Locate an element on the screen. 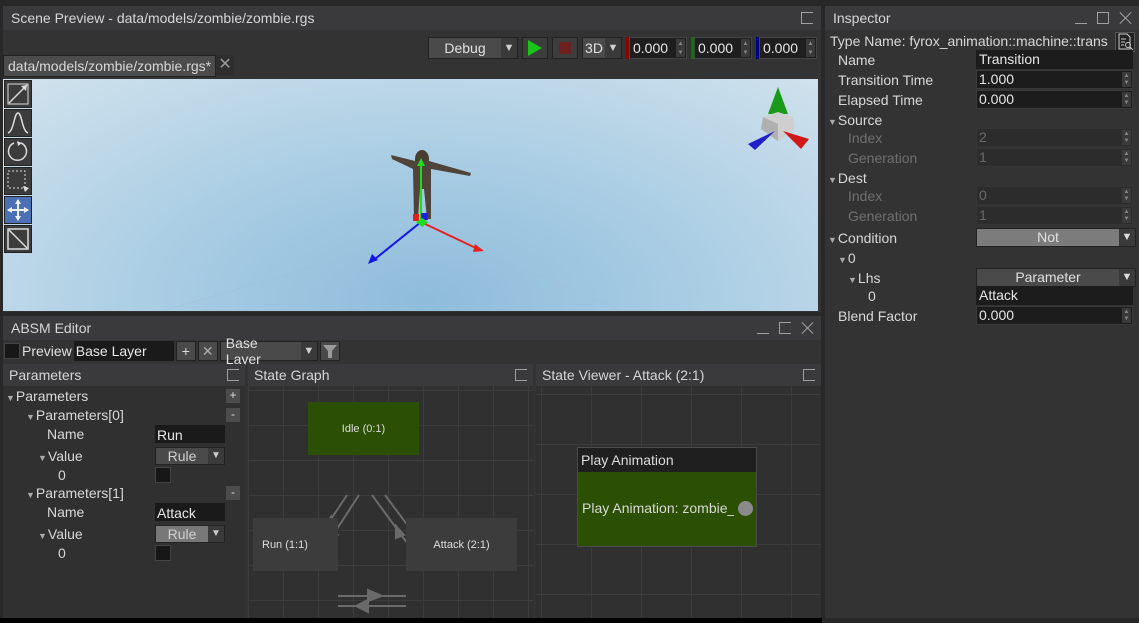 This screenshot has height=623, width=1139. terrain-tool is located at coordinates (18, 123).